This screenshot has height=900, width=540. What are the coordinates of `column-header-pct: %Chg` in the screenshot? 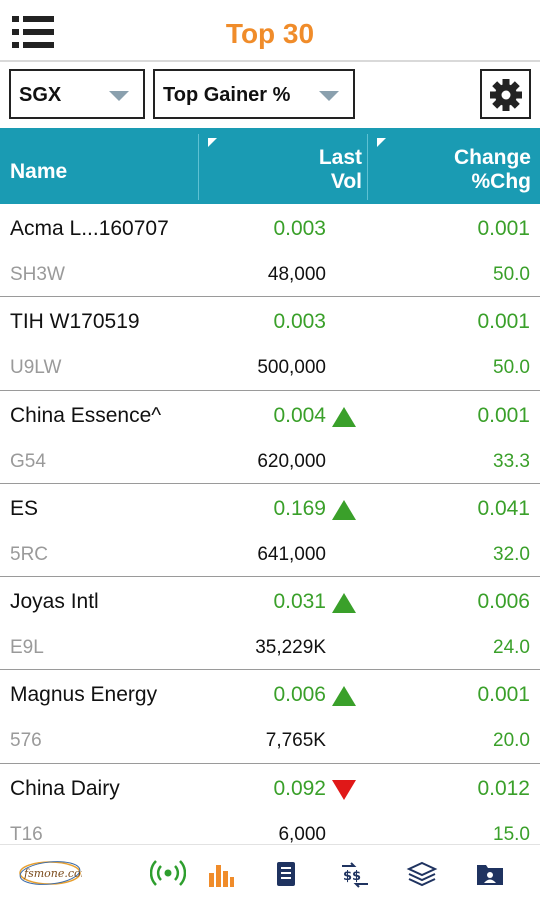 It's located at (501, 181).